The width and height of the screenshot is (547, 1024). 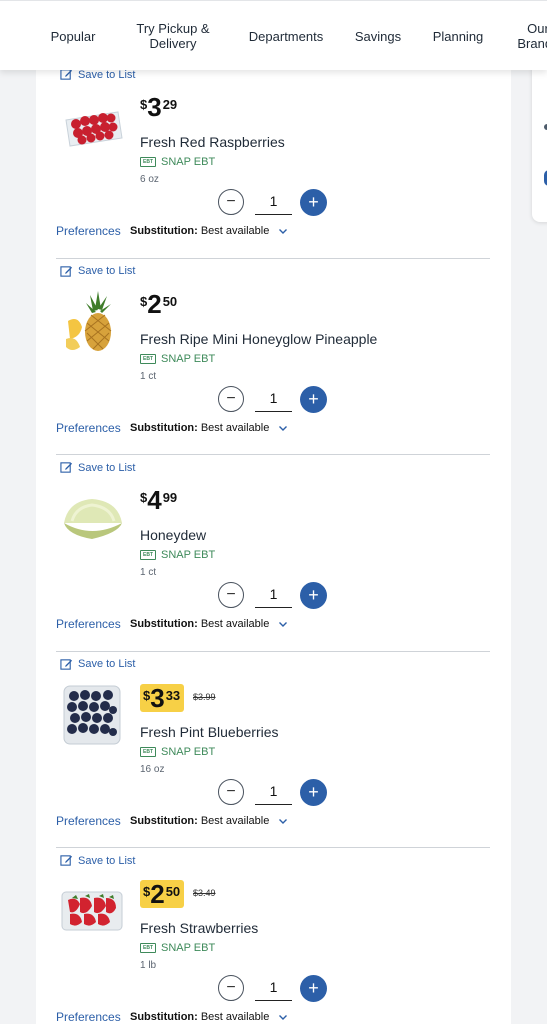 What do you see at coordinates (92, 124) in the screenshot?
I see `raspberries-icon` at bounding box center [92, 124].